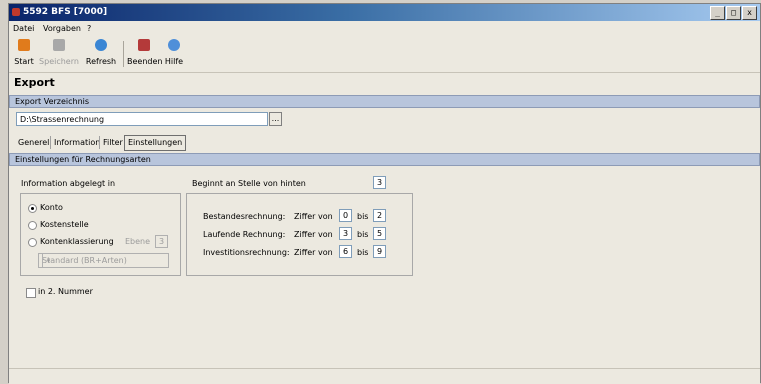 The width and height of the screenshot is (761, 384). Describe the element at coordinates (733, 13) in the screenshot. I see `maximize-button: □` at that location.